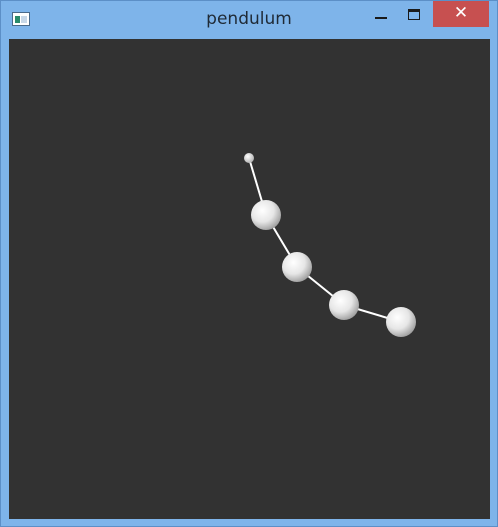  I want to click on close-icon: ✕, so click(461, 13).